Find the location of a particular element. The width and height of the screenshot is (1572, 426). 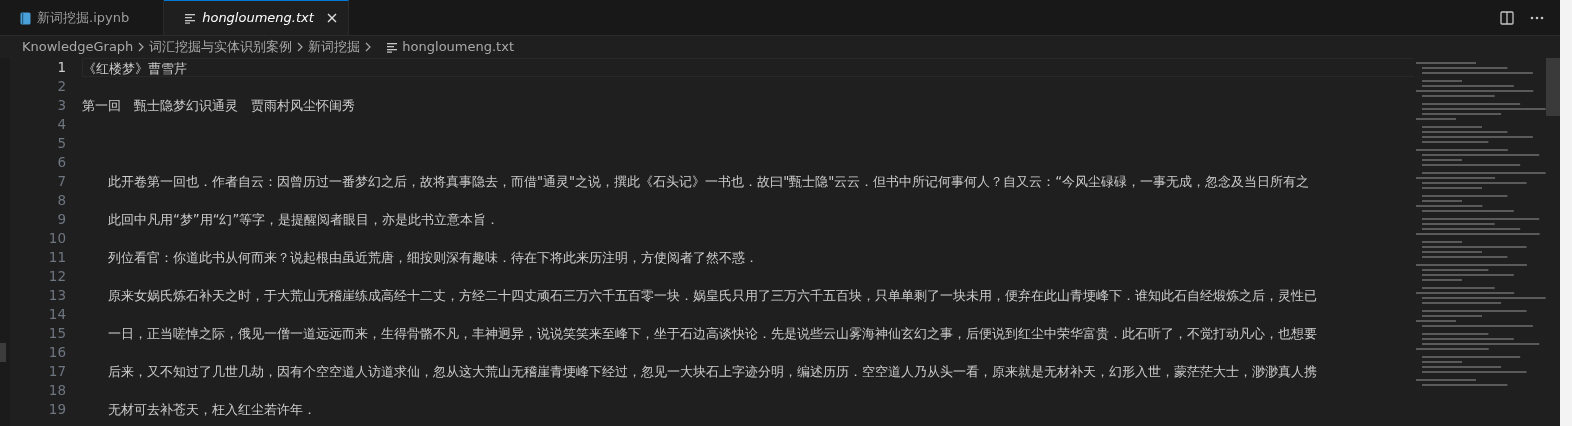

line-number: 18 is located at coordinates (57, 390).